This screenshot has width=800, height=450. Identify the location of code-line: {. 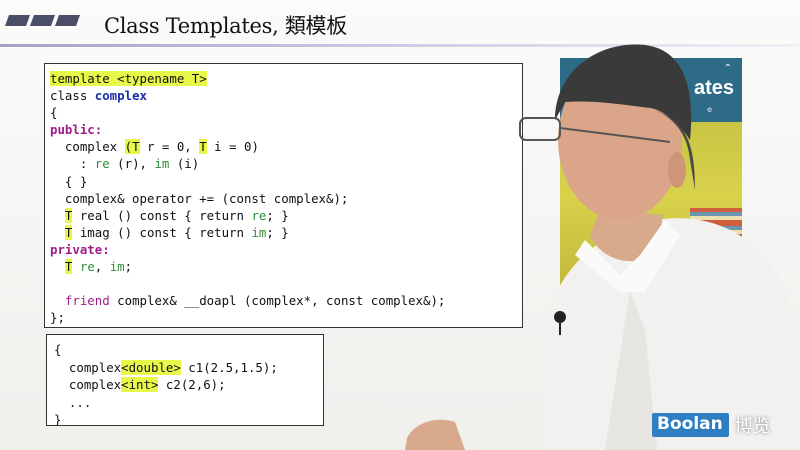
(188, 350).